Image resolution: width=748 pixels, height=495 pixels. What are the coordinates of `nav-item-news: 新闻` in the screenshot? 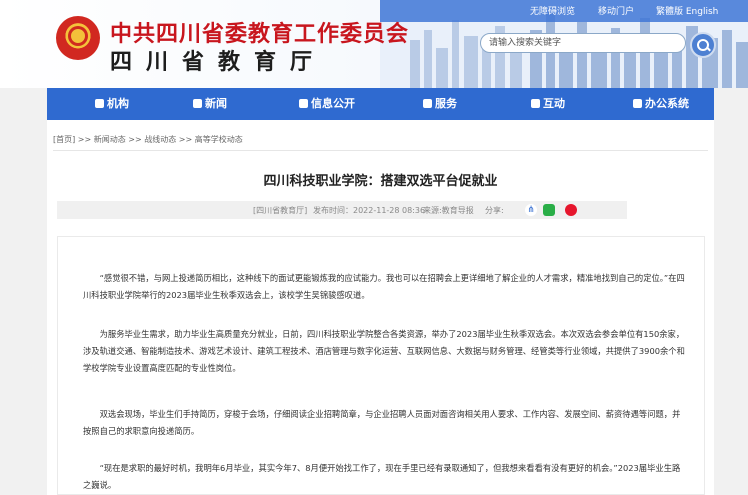 It's located at (210, 104).